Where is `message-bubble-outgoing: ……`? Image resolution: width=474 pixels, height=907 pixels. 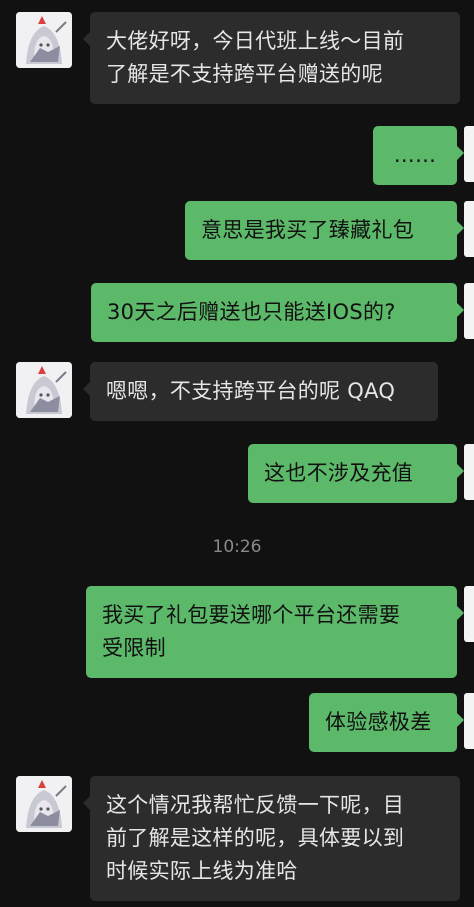
message-bubble-outgoing: …… is located at coordinates (418, 155).